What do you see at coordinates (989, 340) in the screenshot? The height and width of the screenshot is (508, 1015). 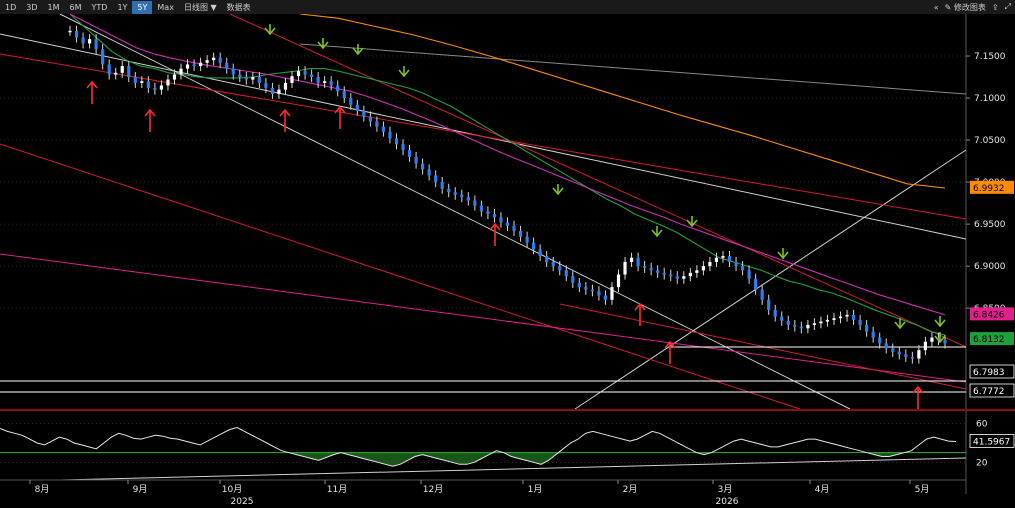 I see `price-label: 6.8132` at bounding box center [989, 340].